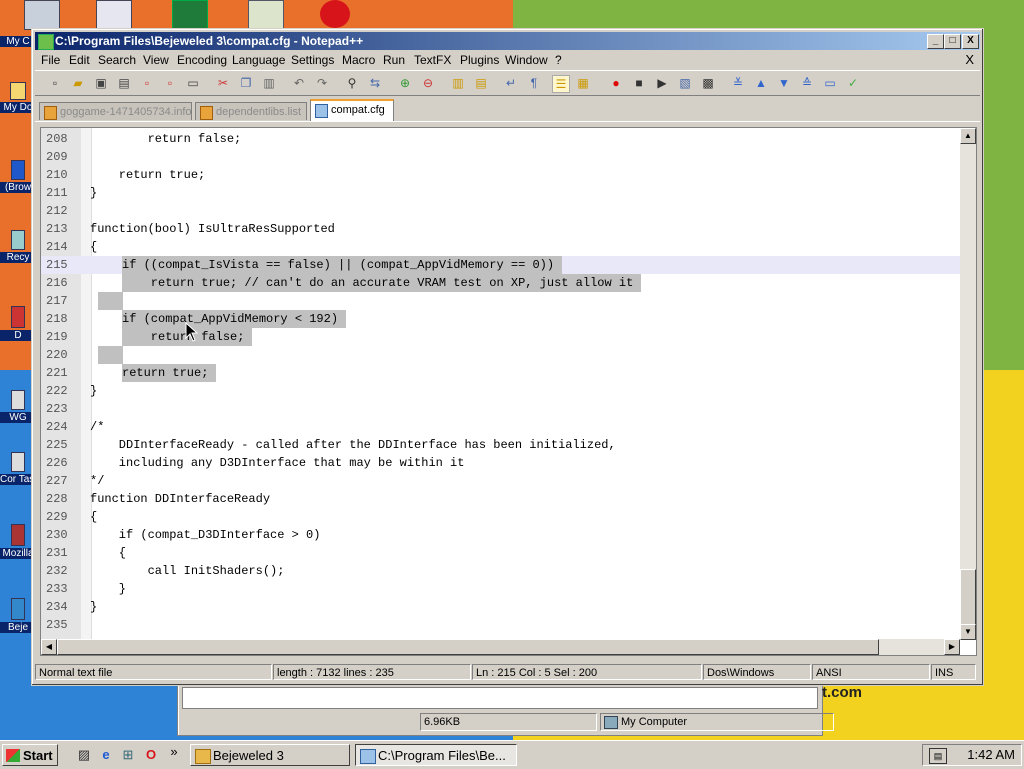 This screenshot has width=1024, height=769. What do you see at coordinates (405, 83) in the screenshot?
I see `zoom-in-icon: ⊕` at bounding box center [405, 83].